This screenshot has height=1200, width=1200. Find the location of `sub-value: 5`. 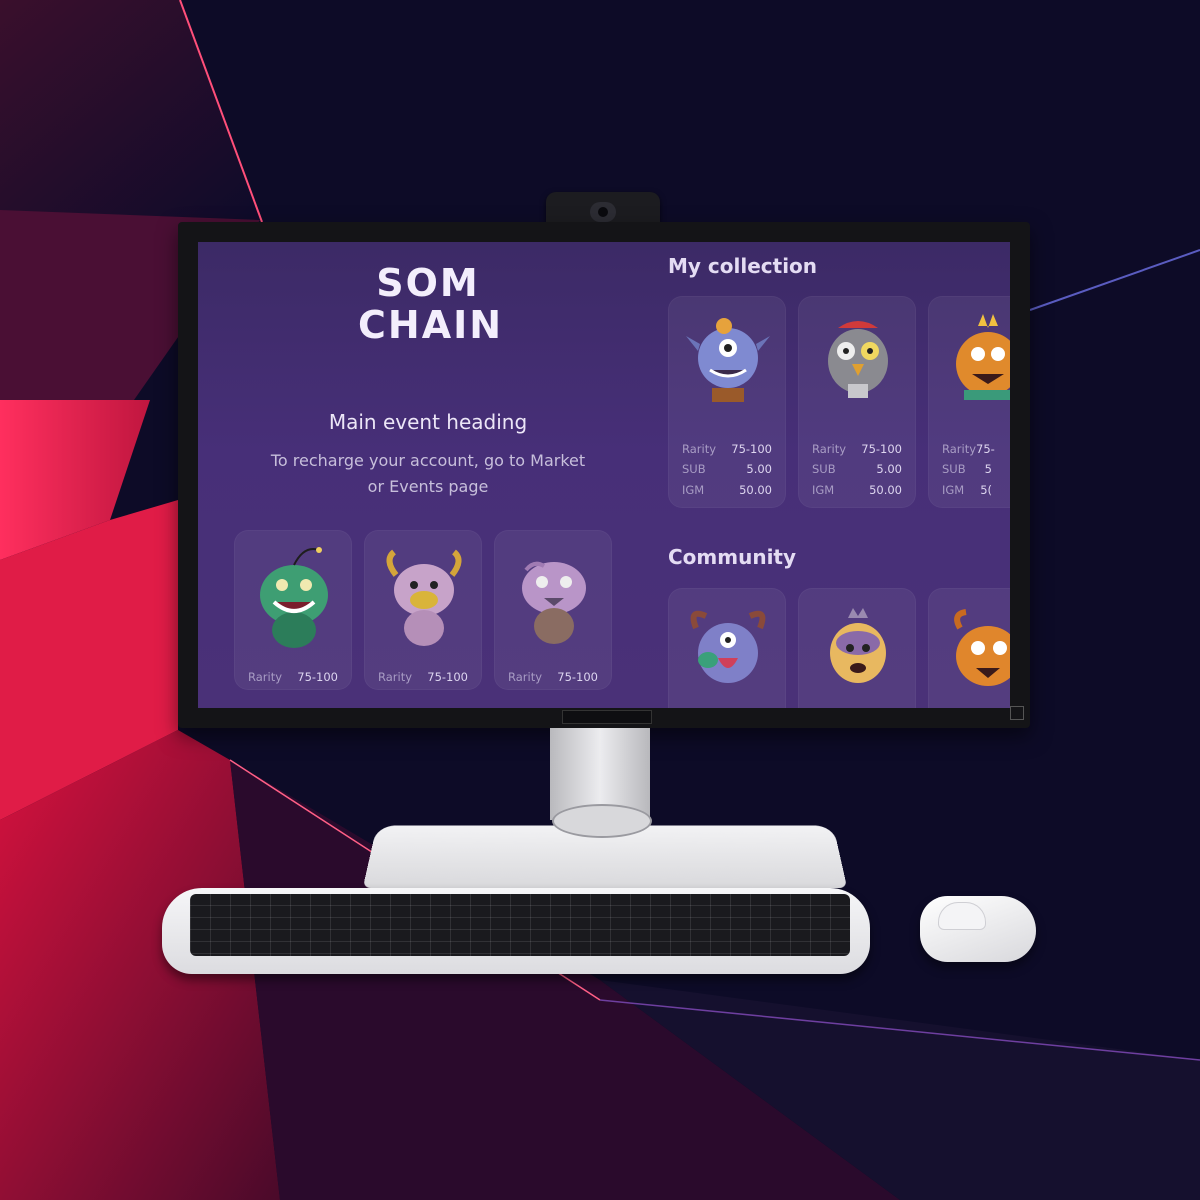

sub-value: 5 is located at coordinates (988, 469).